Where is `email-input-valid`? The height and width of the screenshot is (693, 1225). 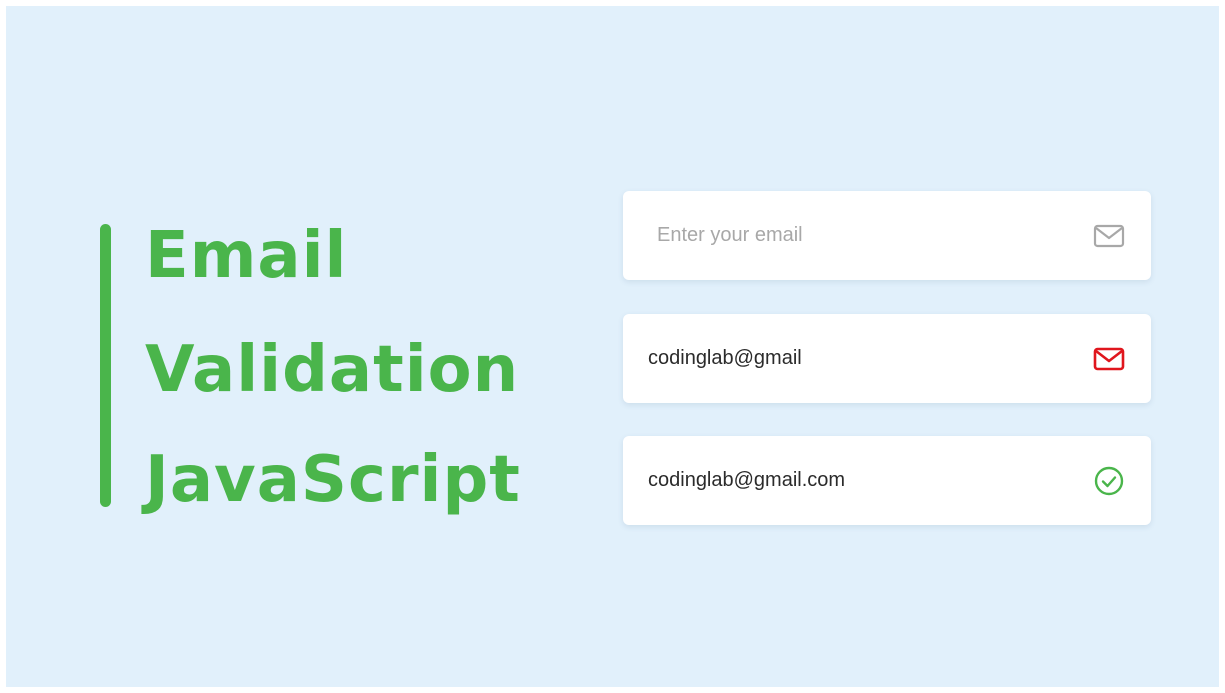 email-input-valid is located at coordinates (843, 480).